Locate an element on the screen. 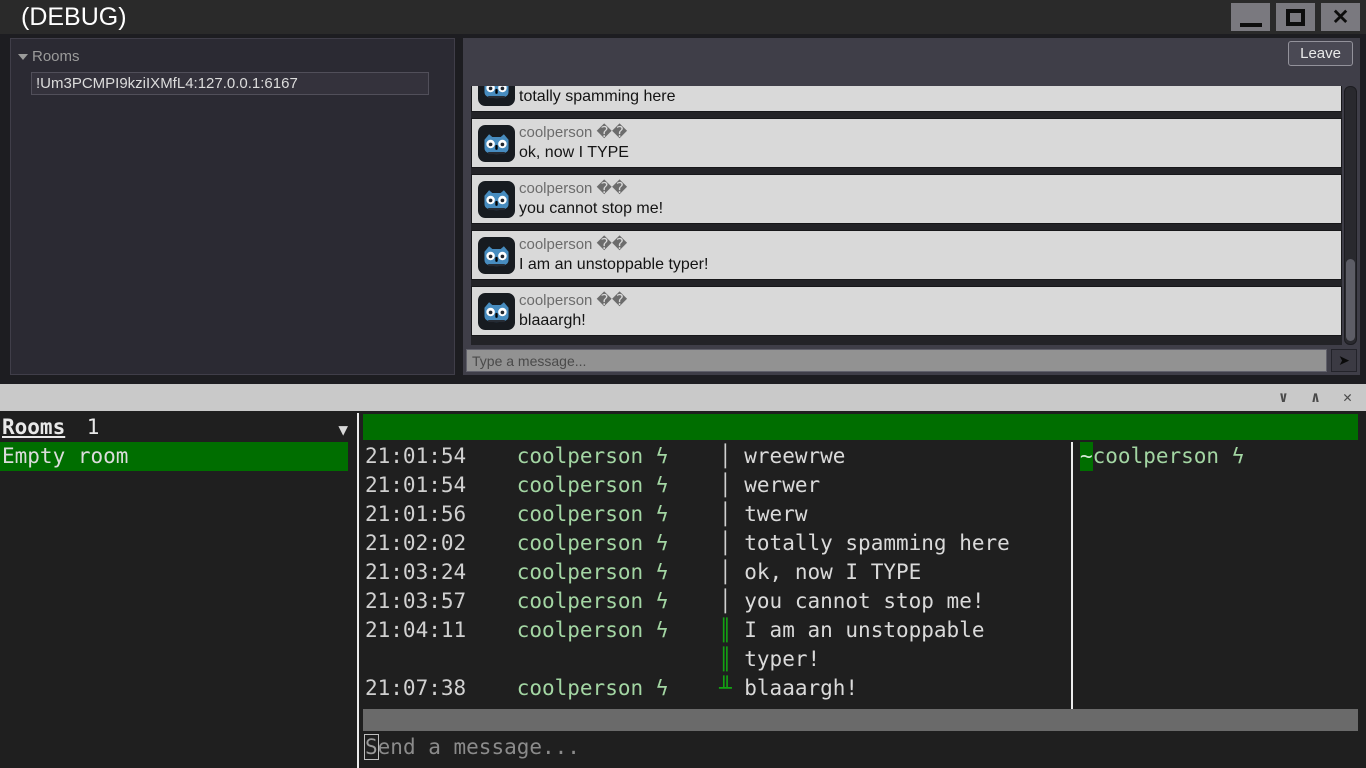 The width and height of the screenshot is (1366, 768). log-line: 21:04:11 coolperson ϟ ║ I am an unstoppable is located at coordinates (687, 630).